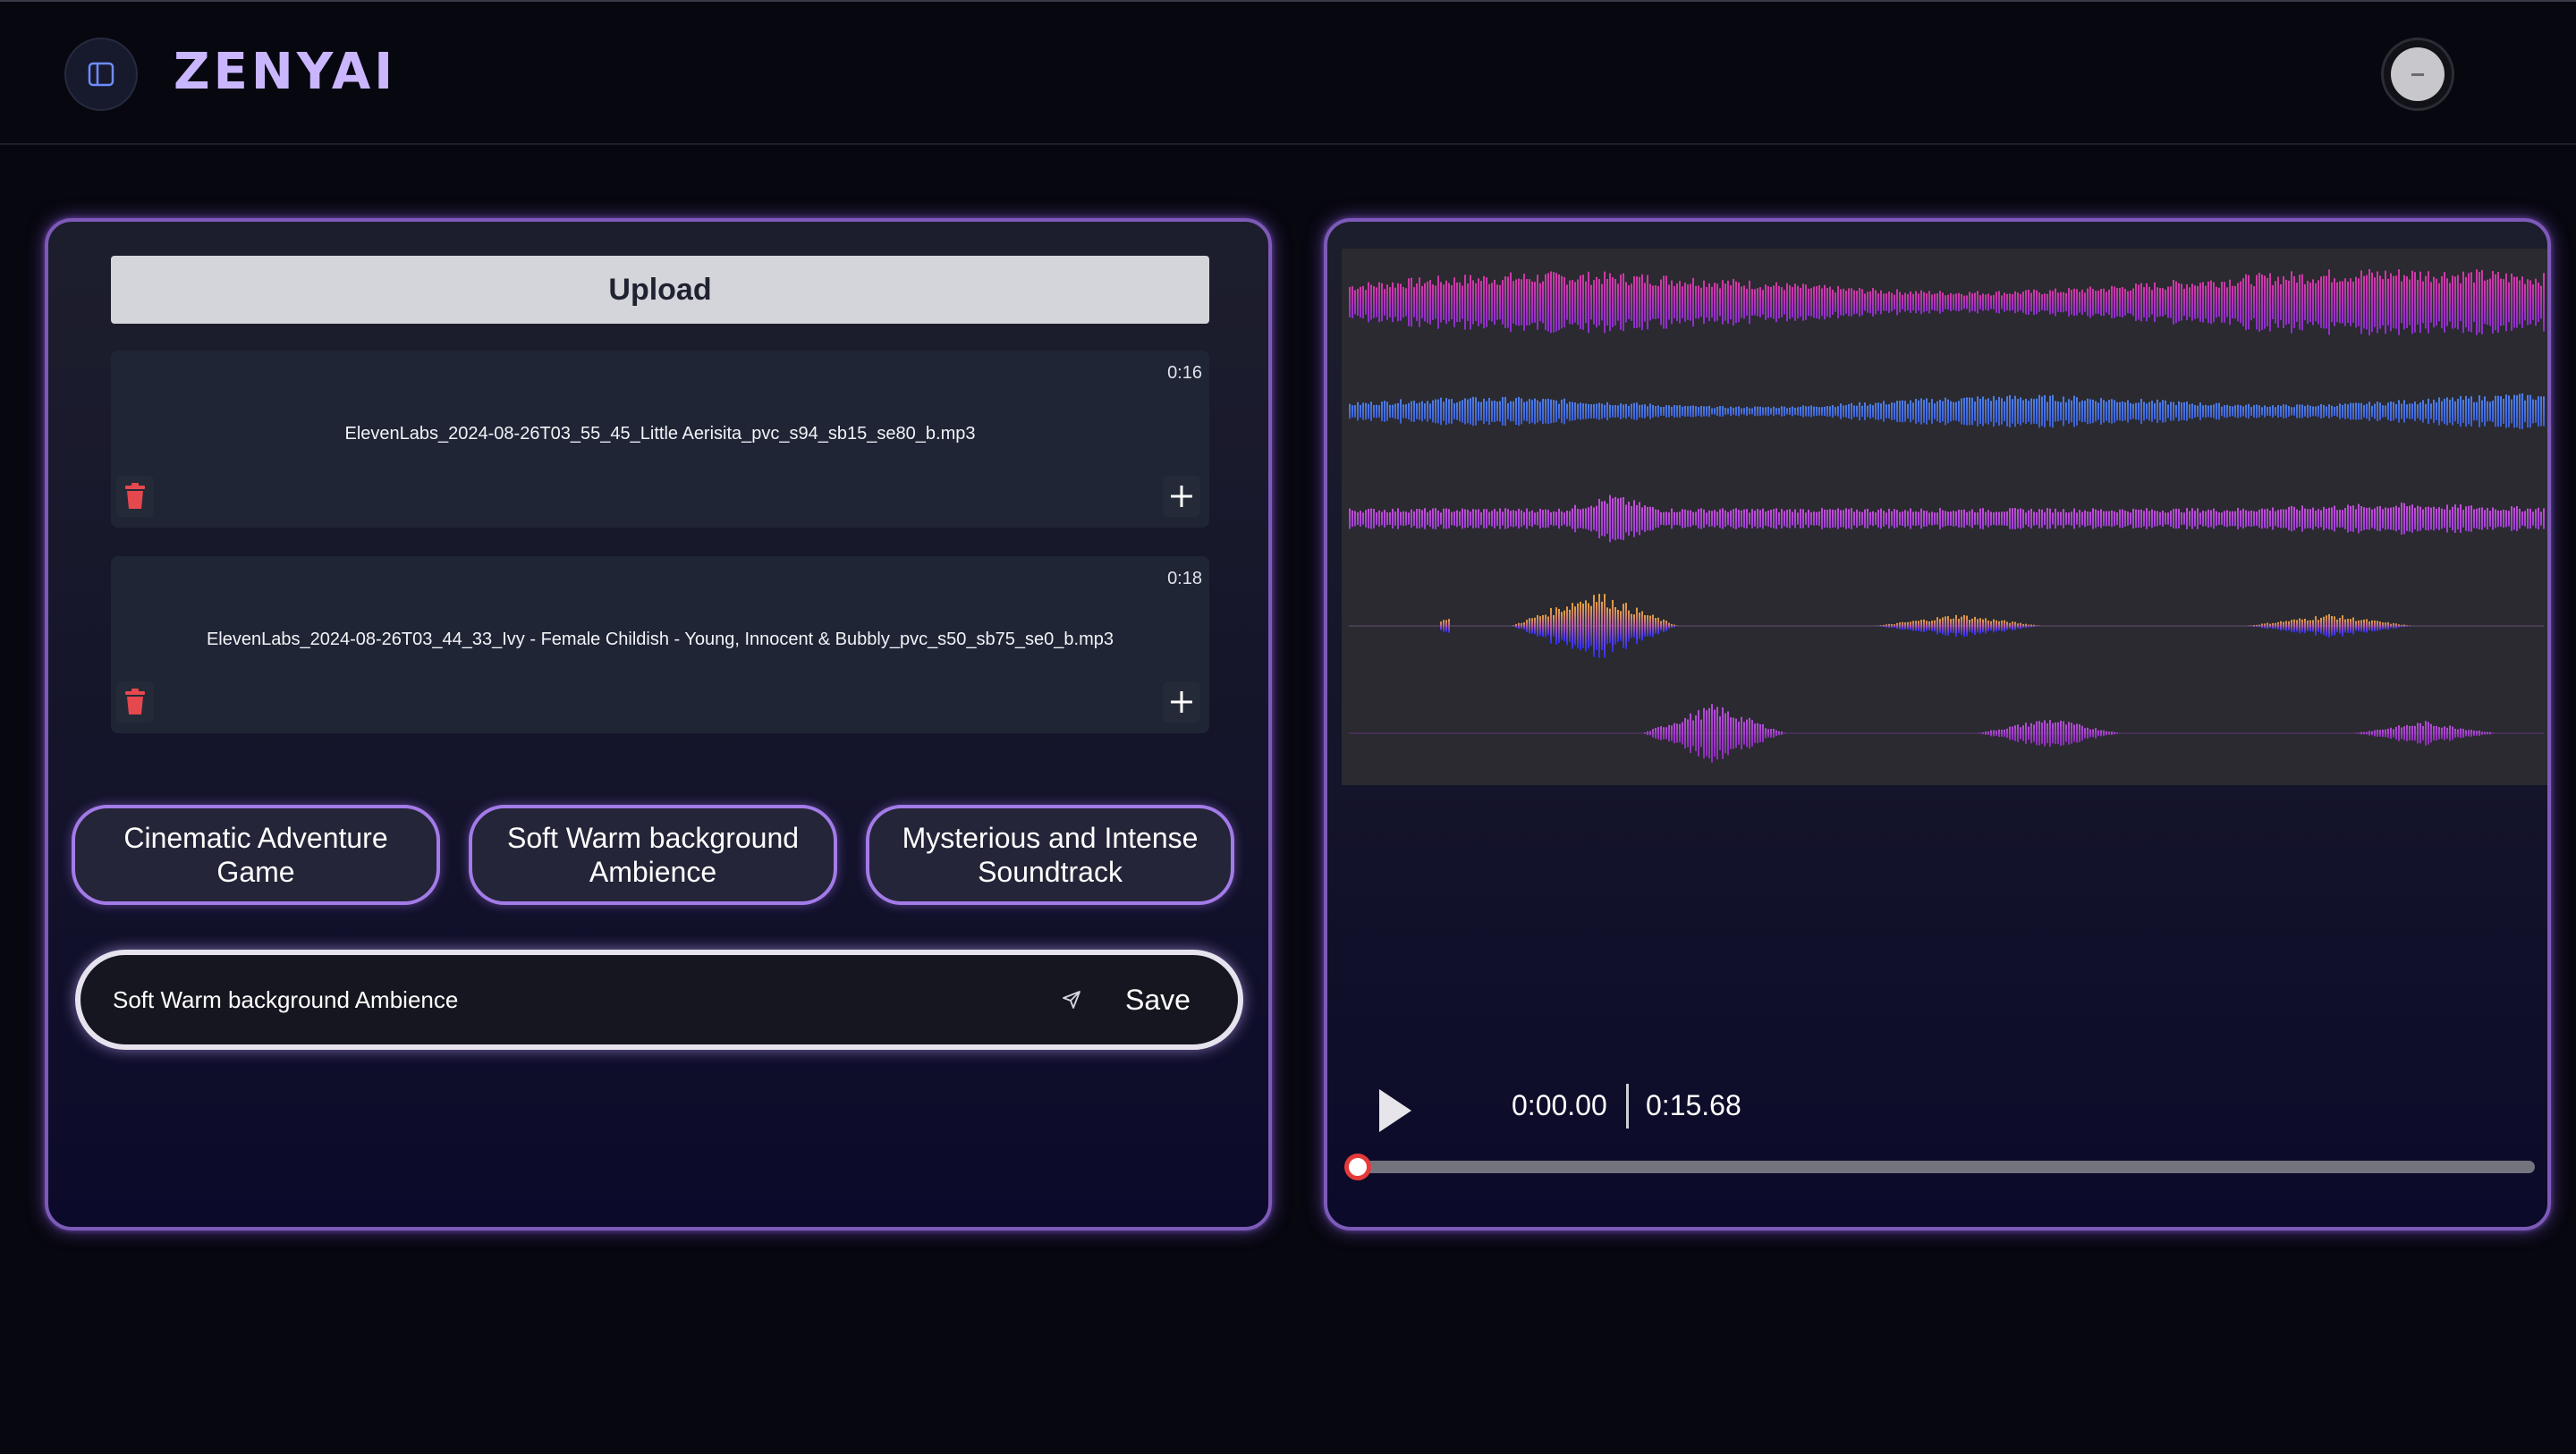  I want to click on user-avatar-icon, so click(2418, 74).